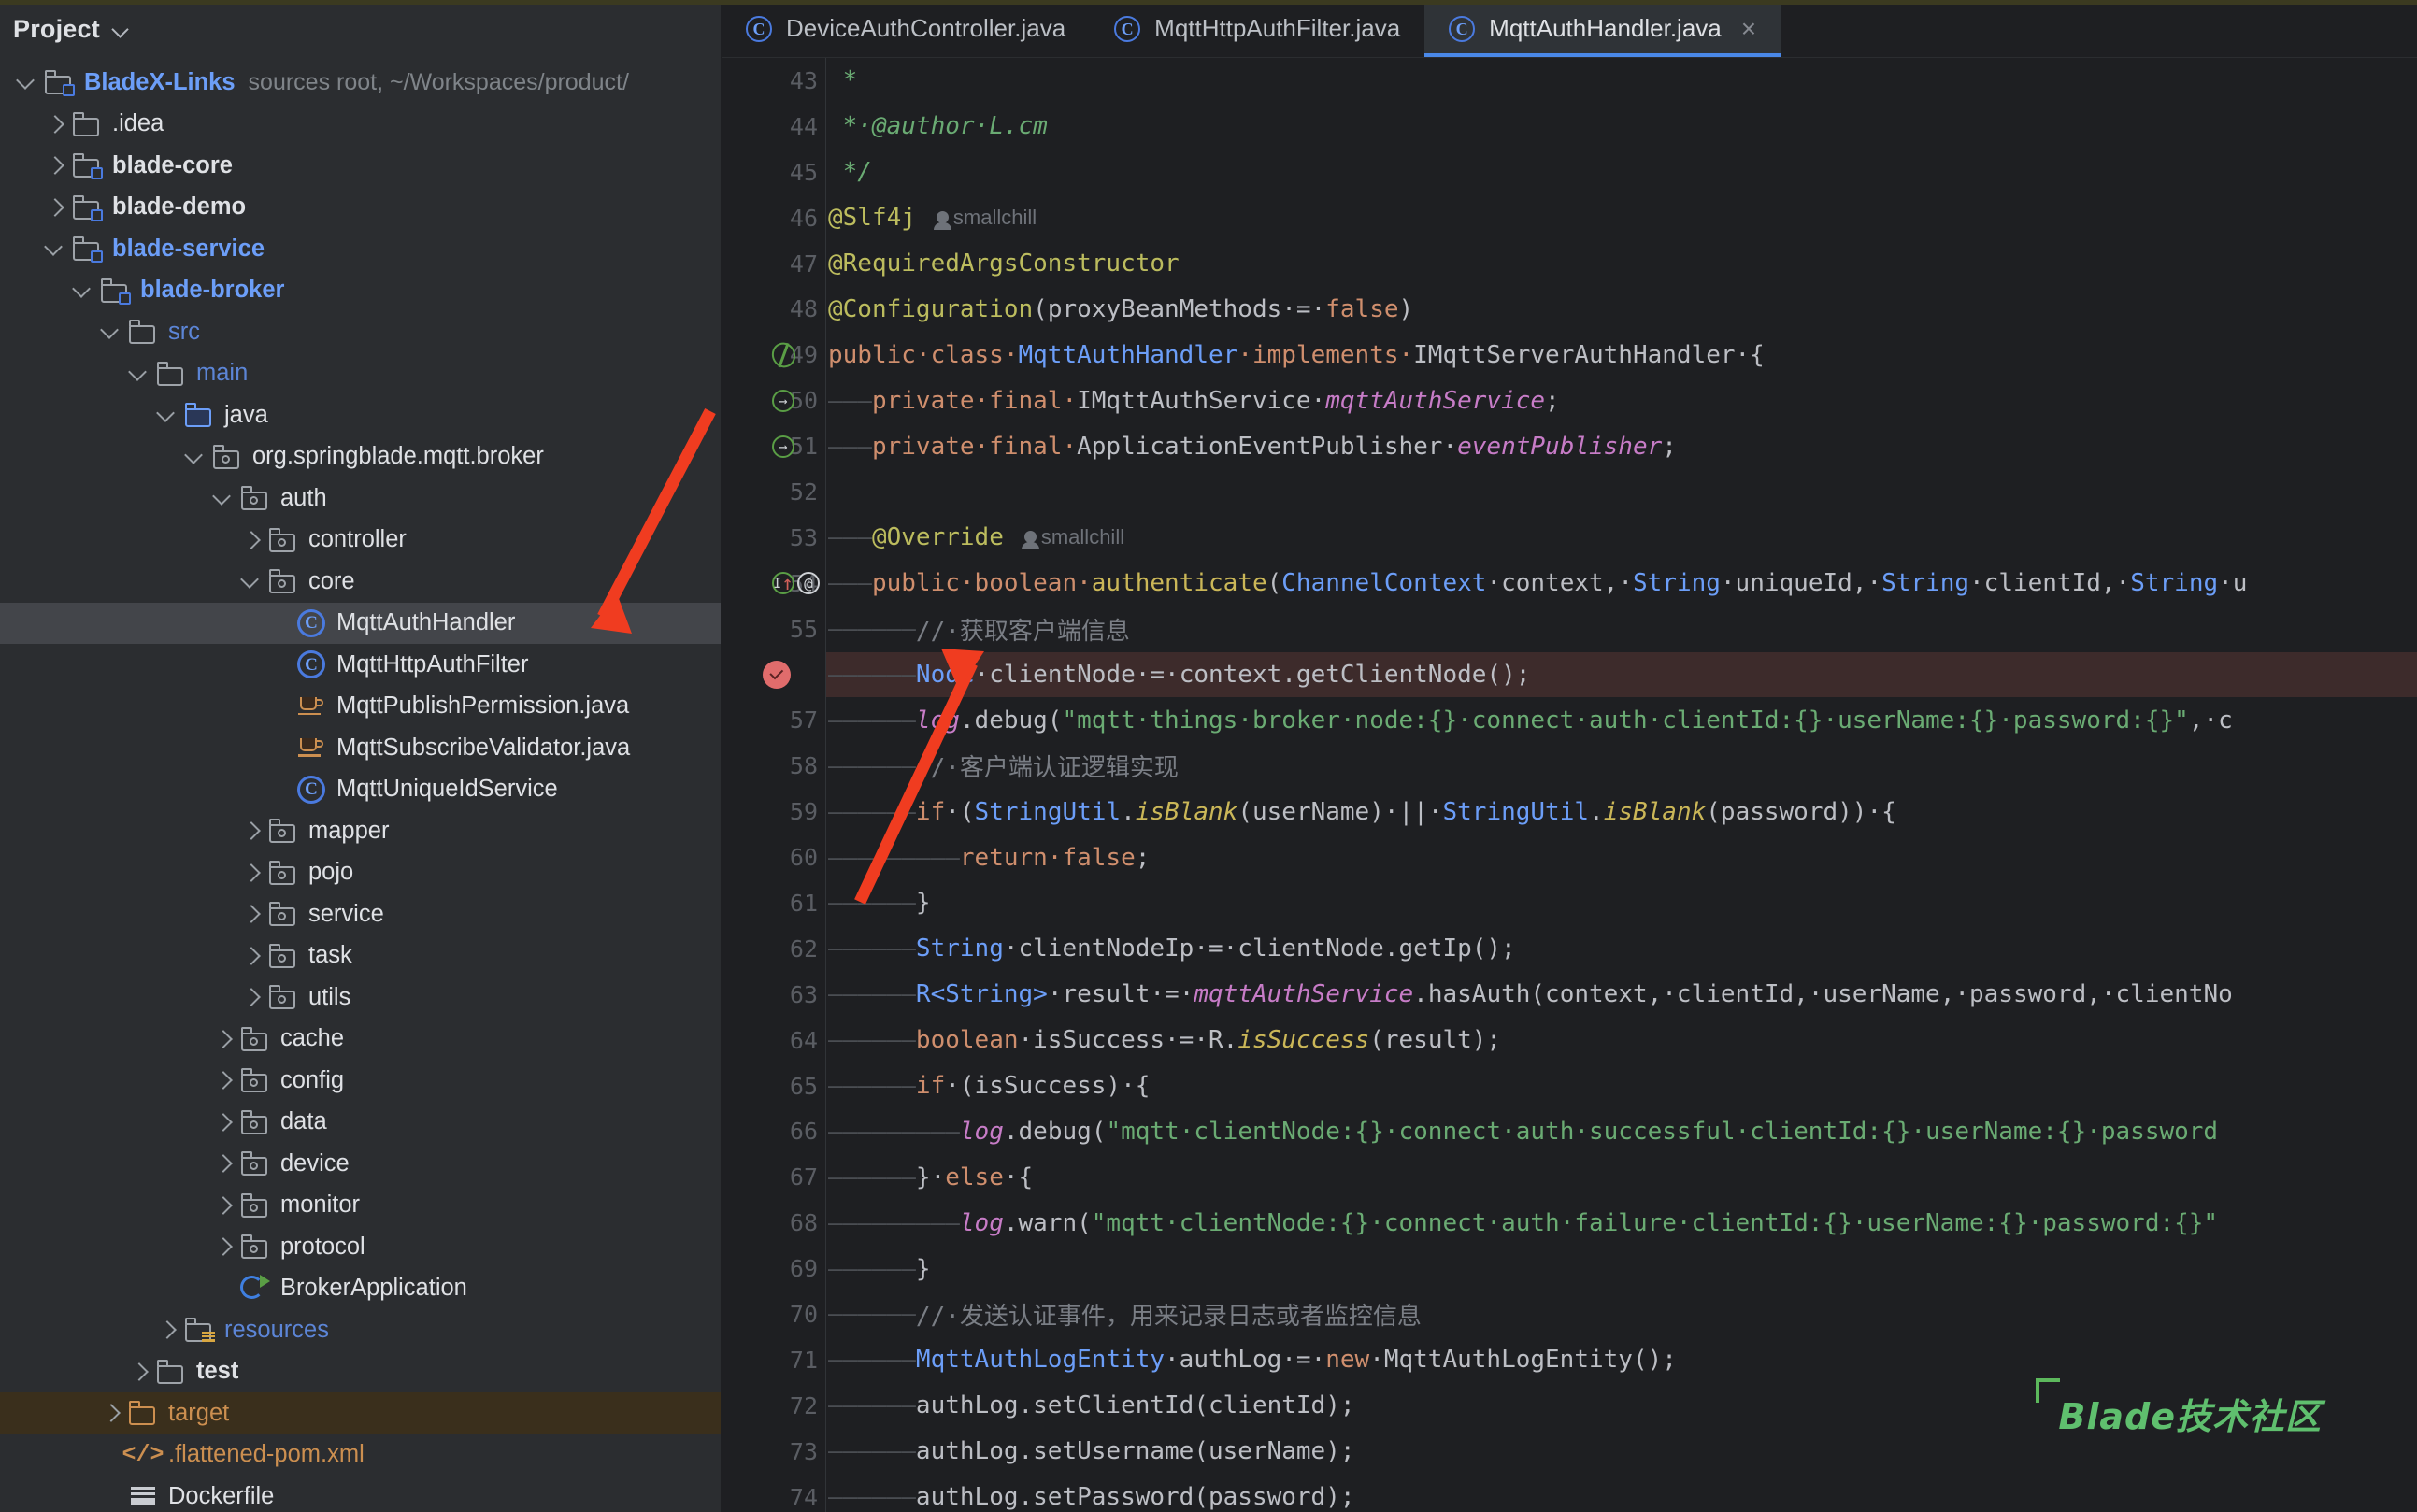 The height and width of the screenshot is (1512, 2417). What do you see at coordinates (774, 309) in the screenshot?
I see `gutter-line: 48` at bounding box center [774, 309].